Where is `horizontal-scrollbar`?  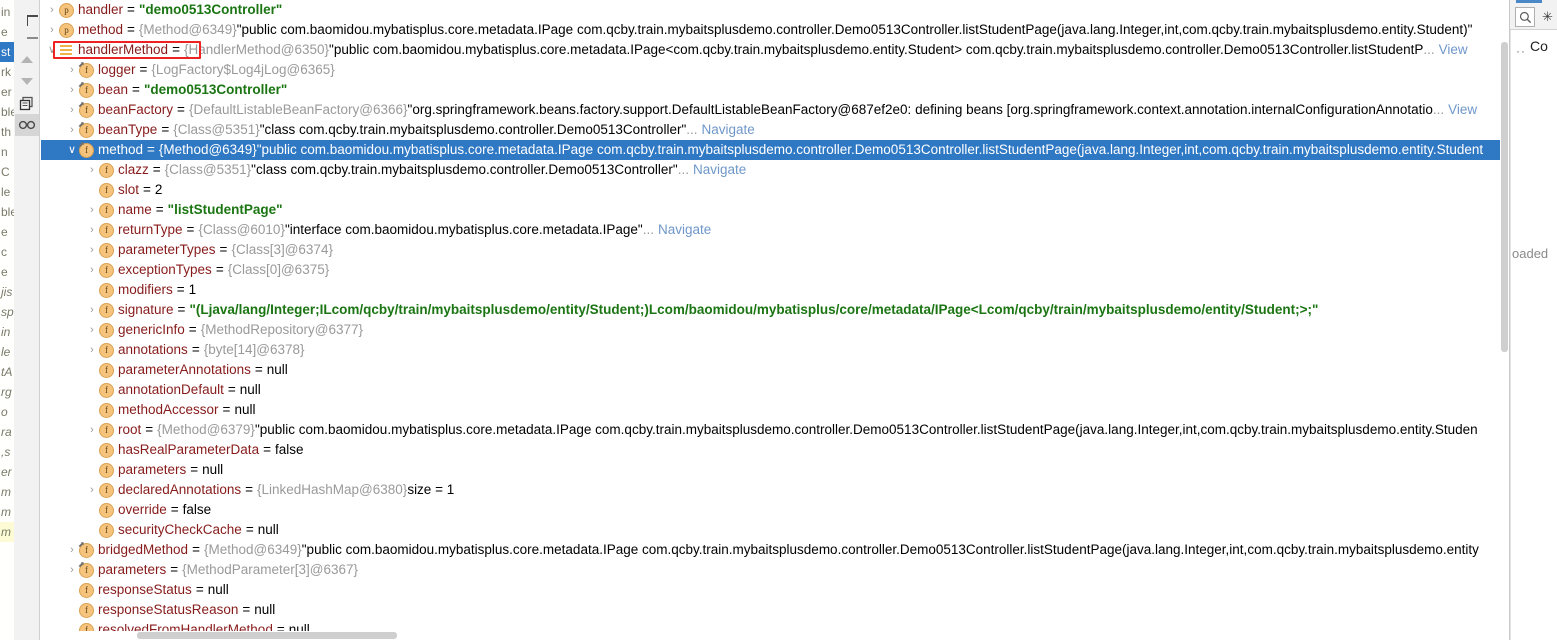
horizontal-scrollbar is located at coordinates (775, 635).